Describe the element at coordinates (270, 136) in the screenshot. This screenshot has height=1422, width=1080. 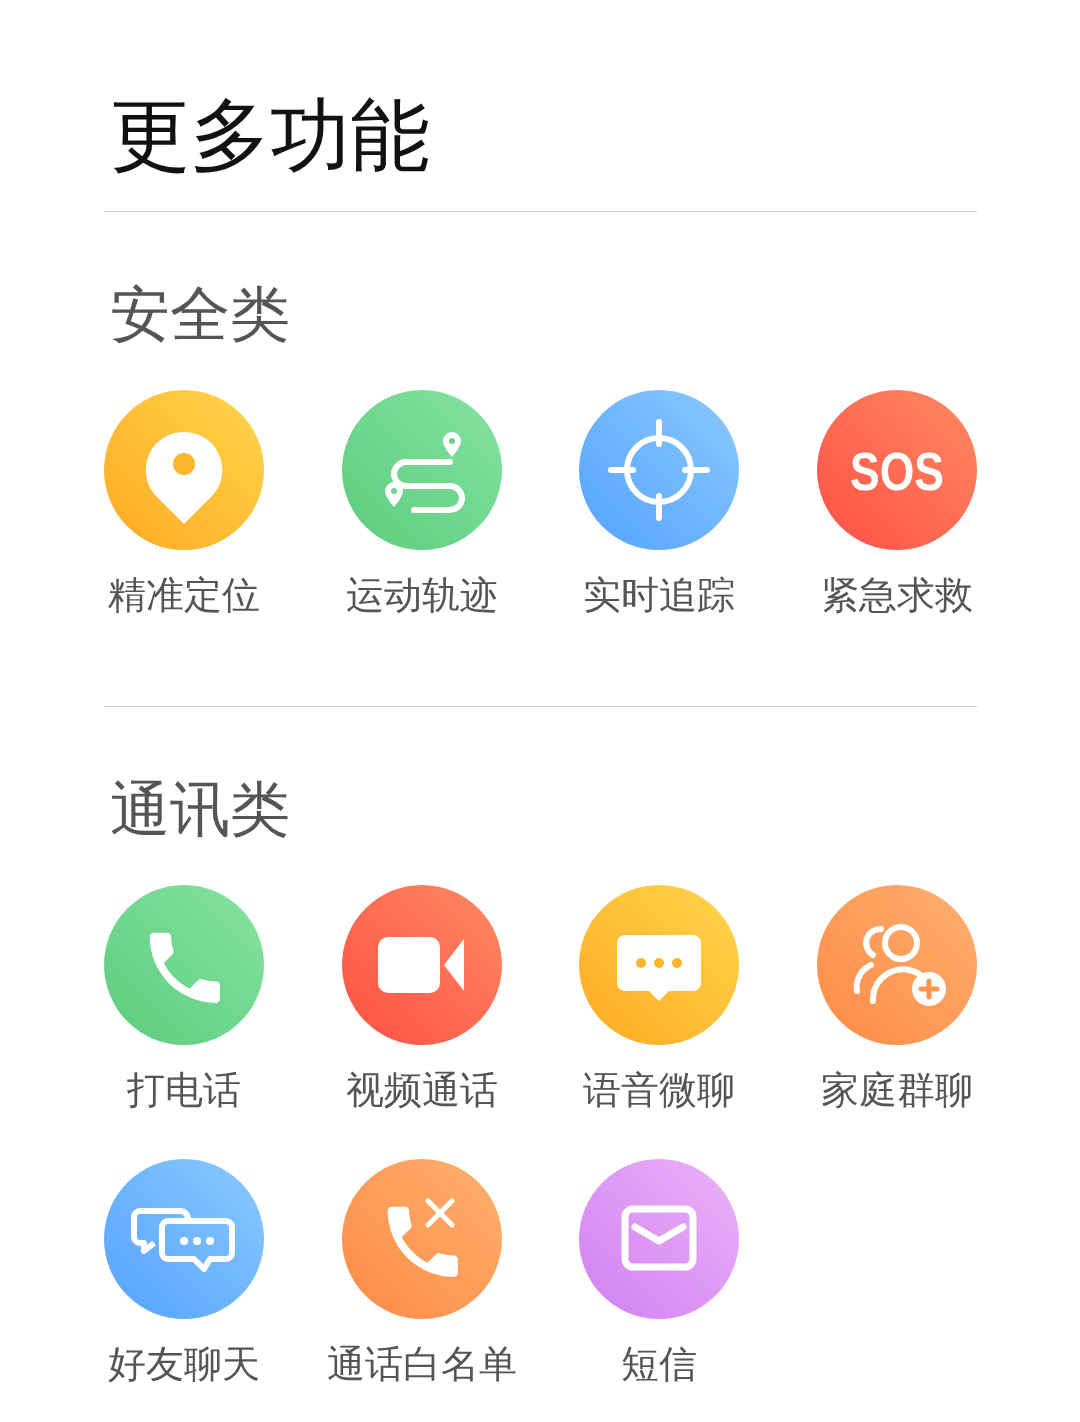
I see `page-title: 更多功能` at that location.